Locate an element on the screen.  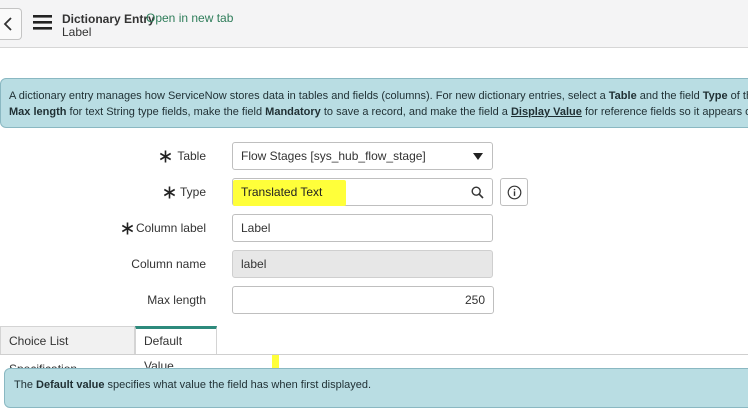
page-title: Dictionary Entry is located at coordinates (108, 19).